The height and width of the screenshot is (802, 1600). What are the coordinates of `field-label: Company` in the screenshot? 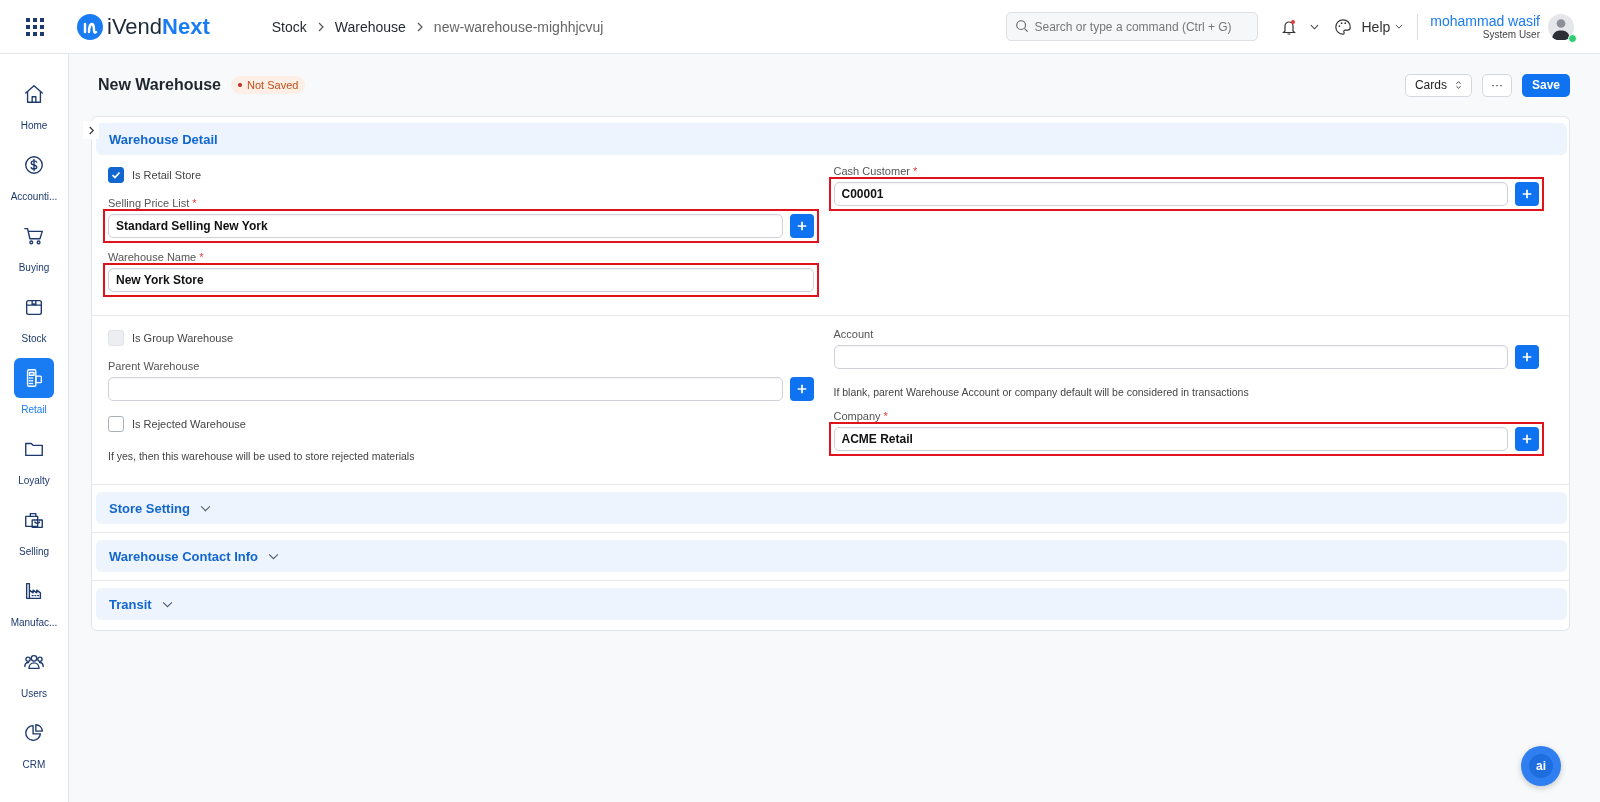 It's located at (857, 416).